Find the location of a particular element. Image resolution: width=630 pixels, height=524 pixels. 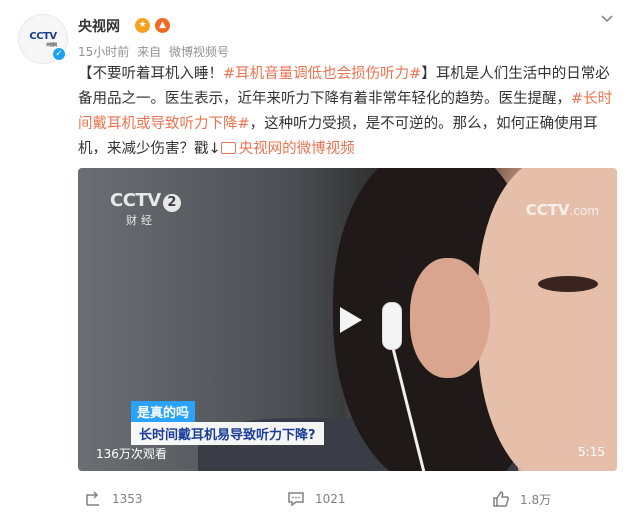

comment-icon is located at coordinates (296, 499).